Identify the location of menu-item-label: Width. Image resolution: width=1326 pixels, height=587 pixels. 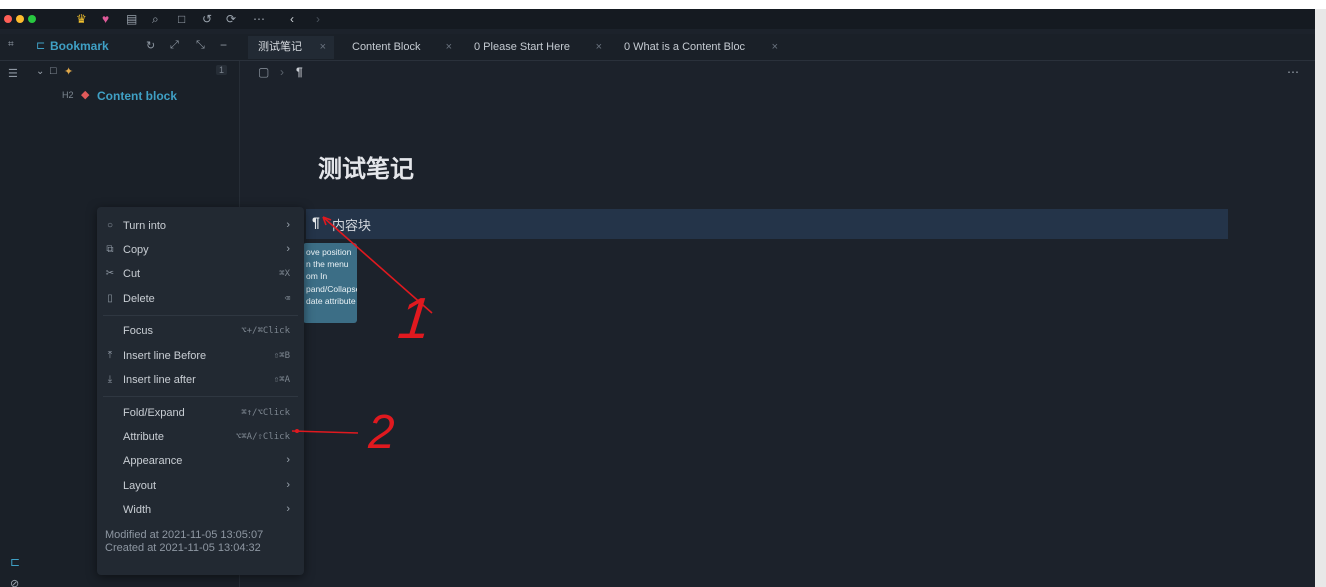
(137, 510).